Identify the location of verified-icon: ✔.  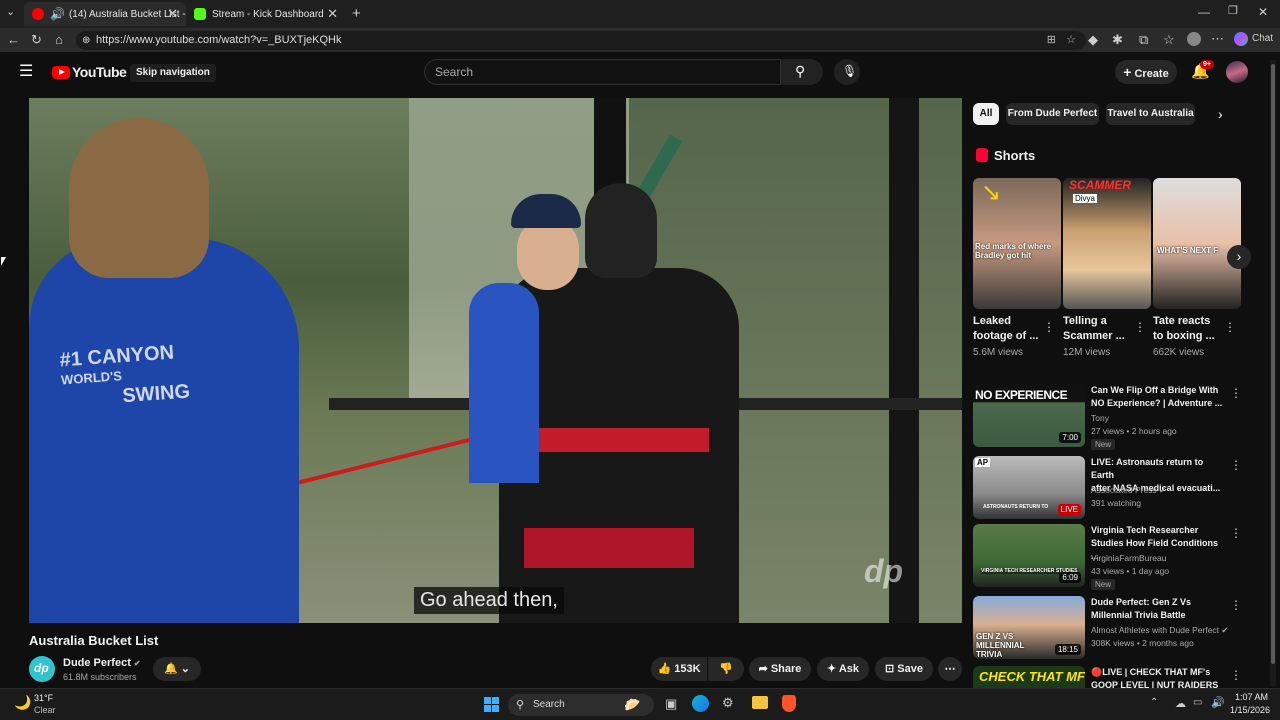
(137, 663).